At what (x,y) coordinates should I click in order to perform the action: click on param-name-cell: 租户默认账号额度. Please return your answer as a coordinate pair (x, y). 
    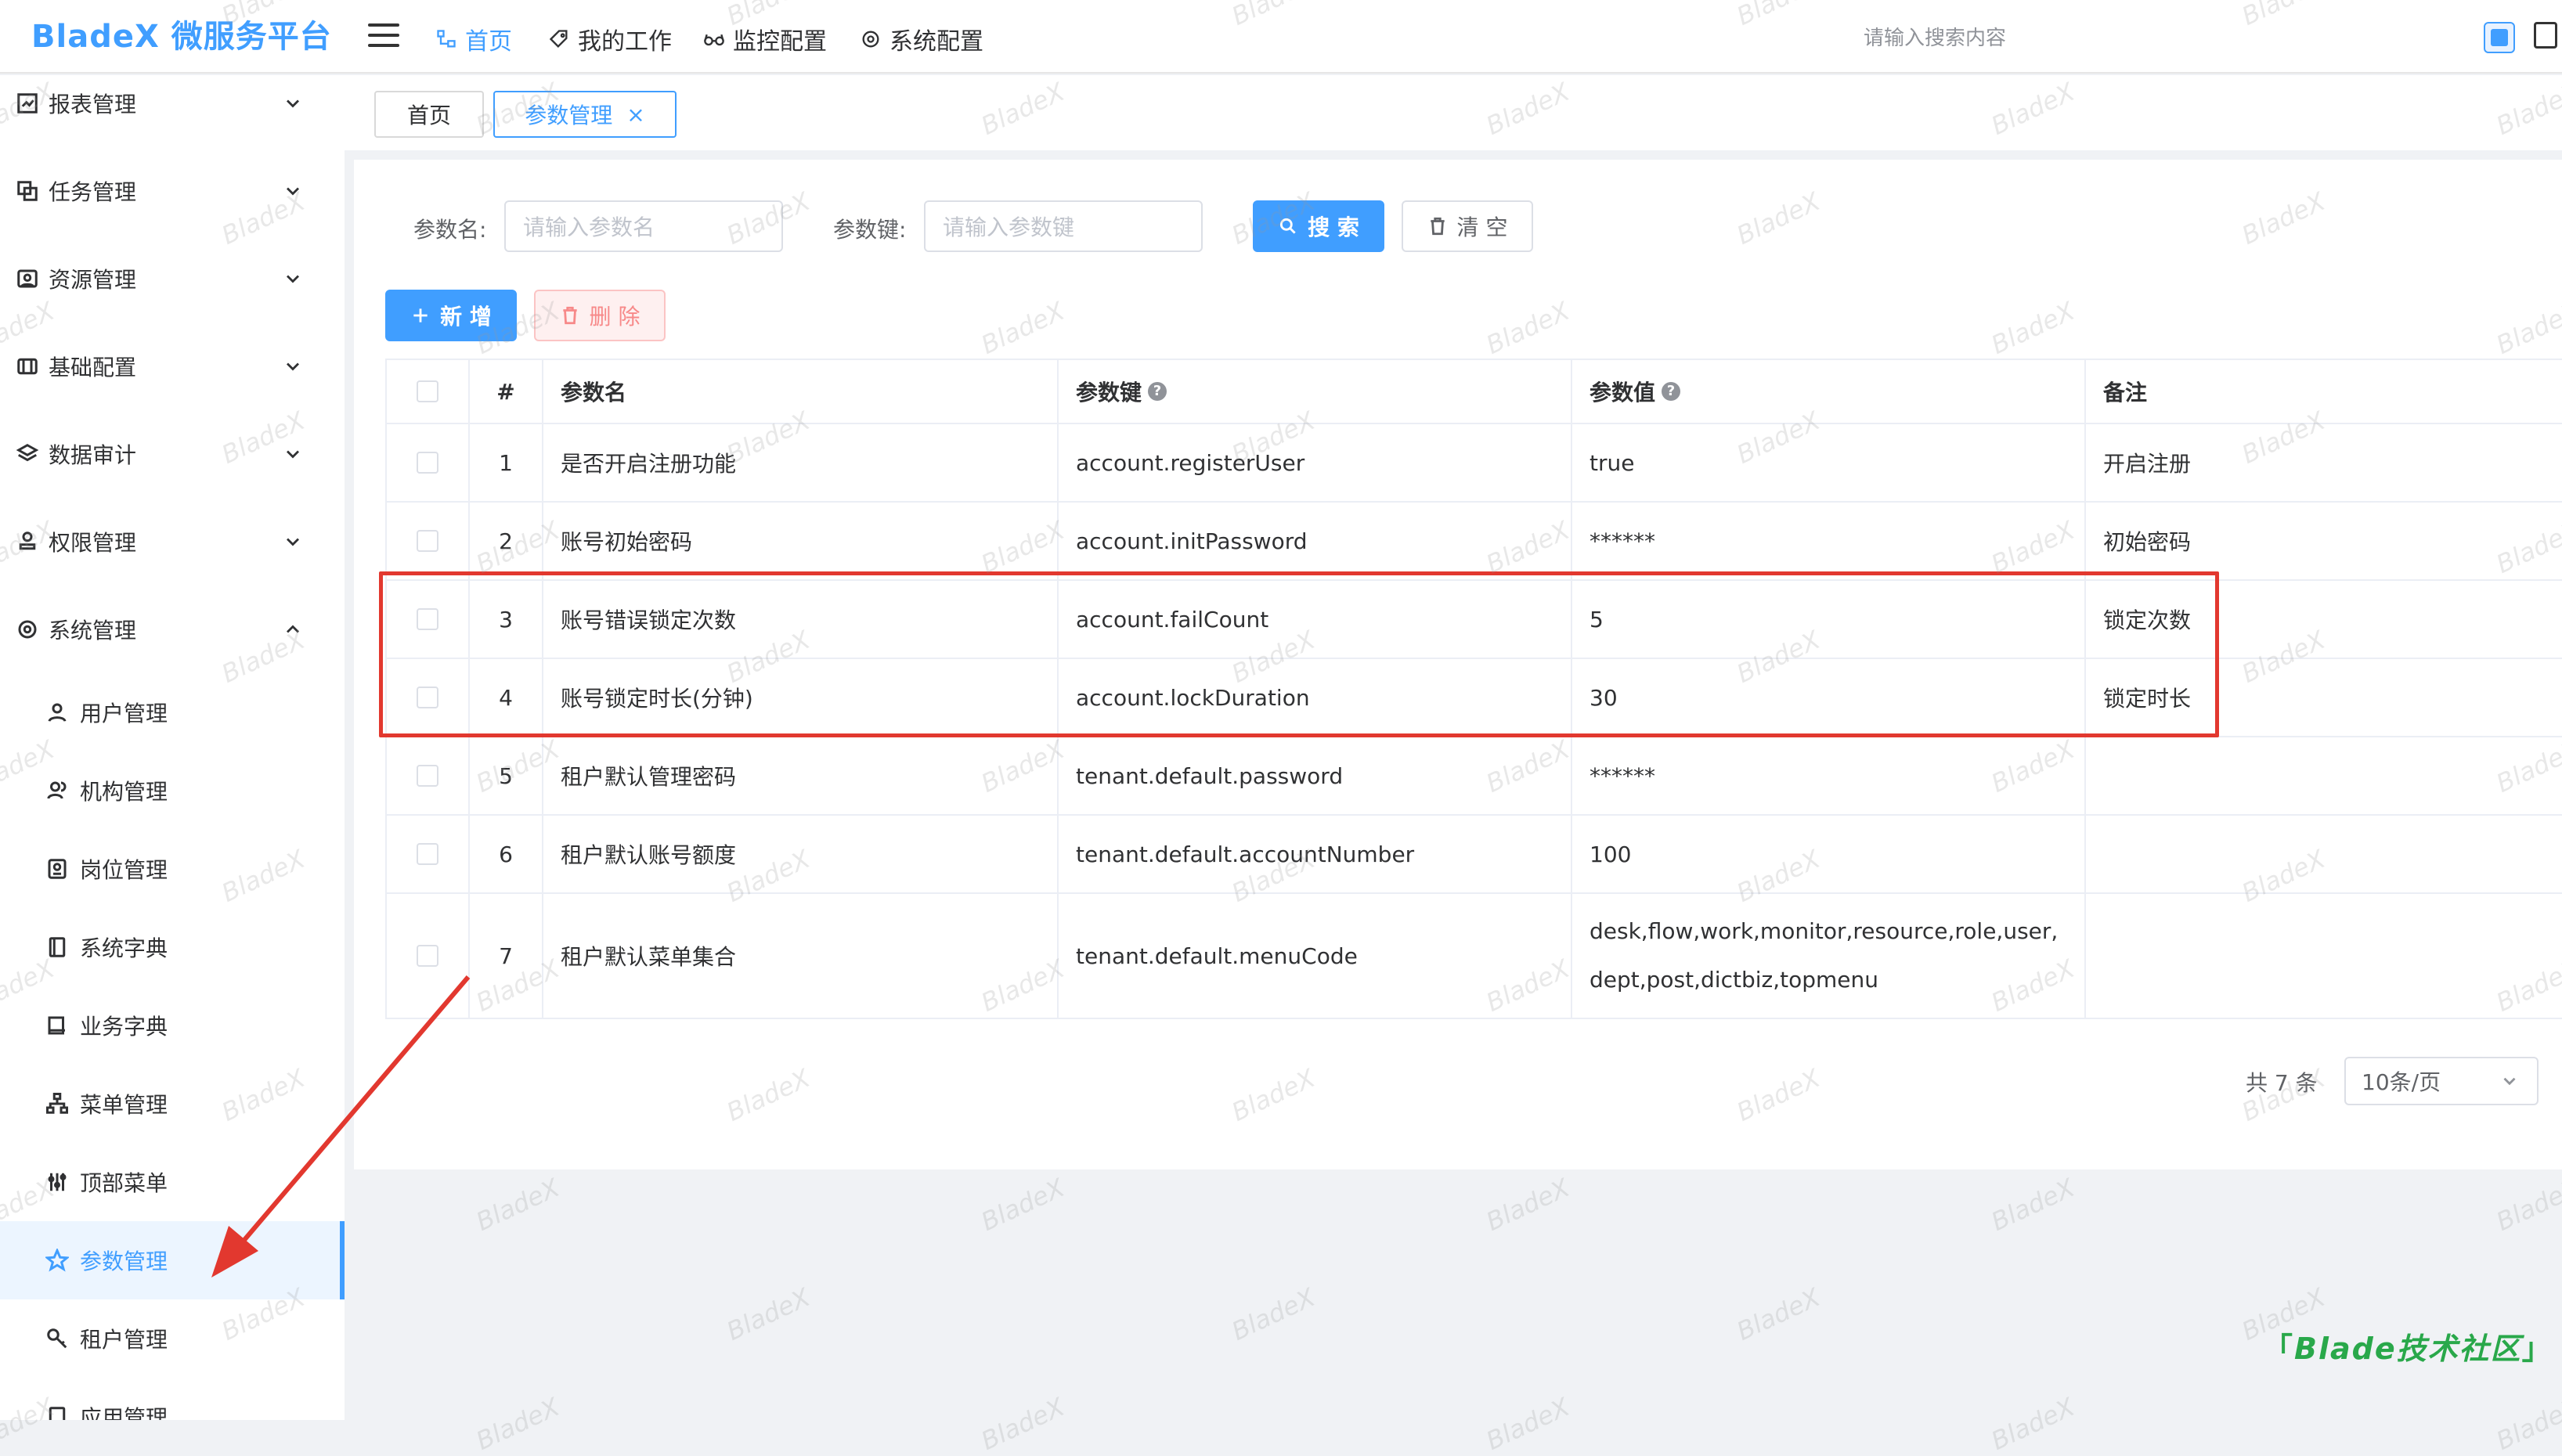
    Looking at the image, I should click on (801, 854).